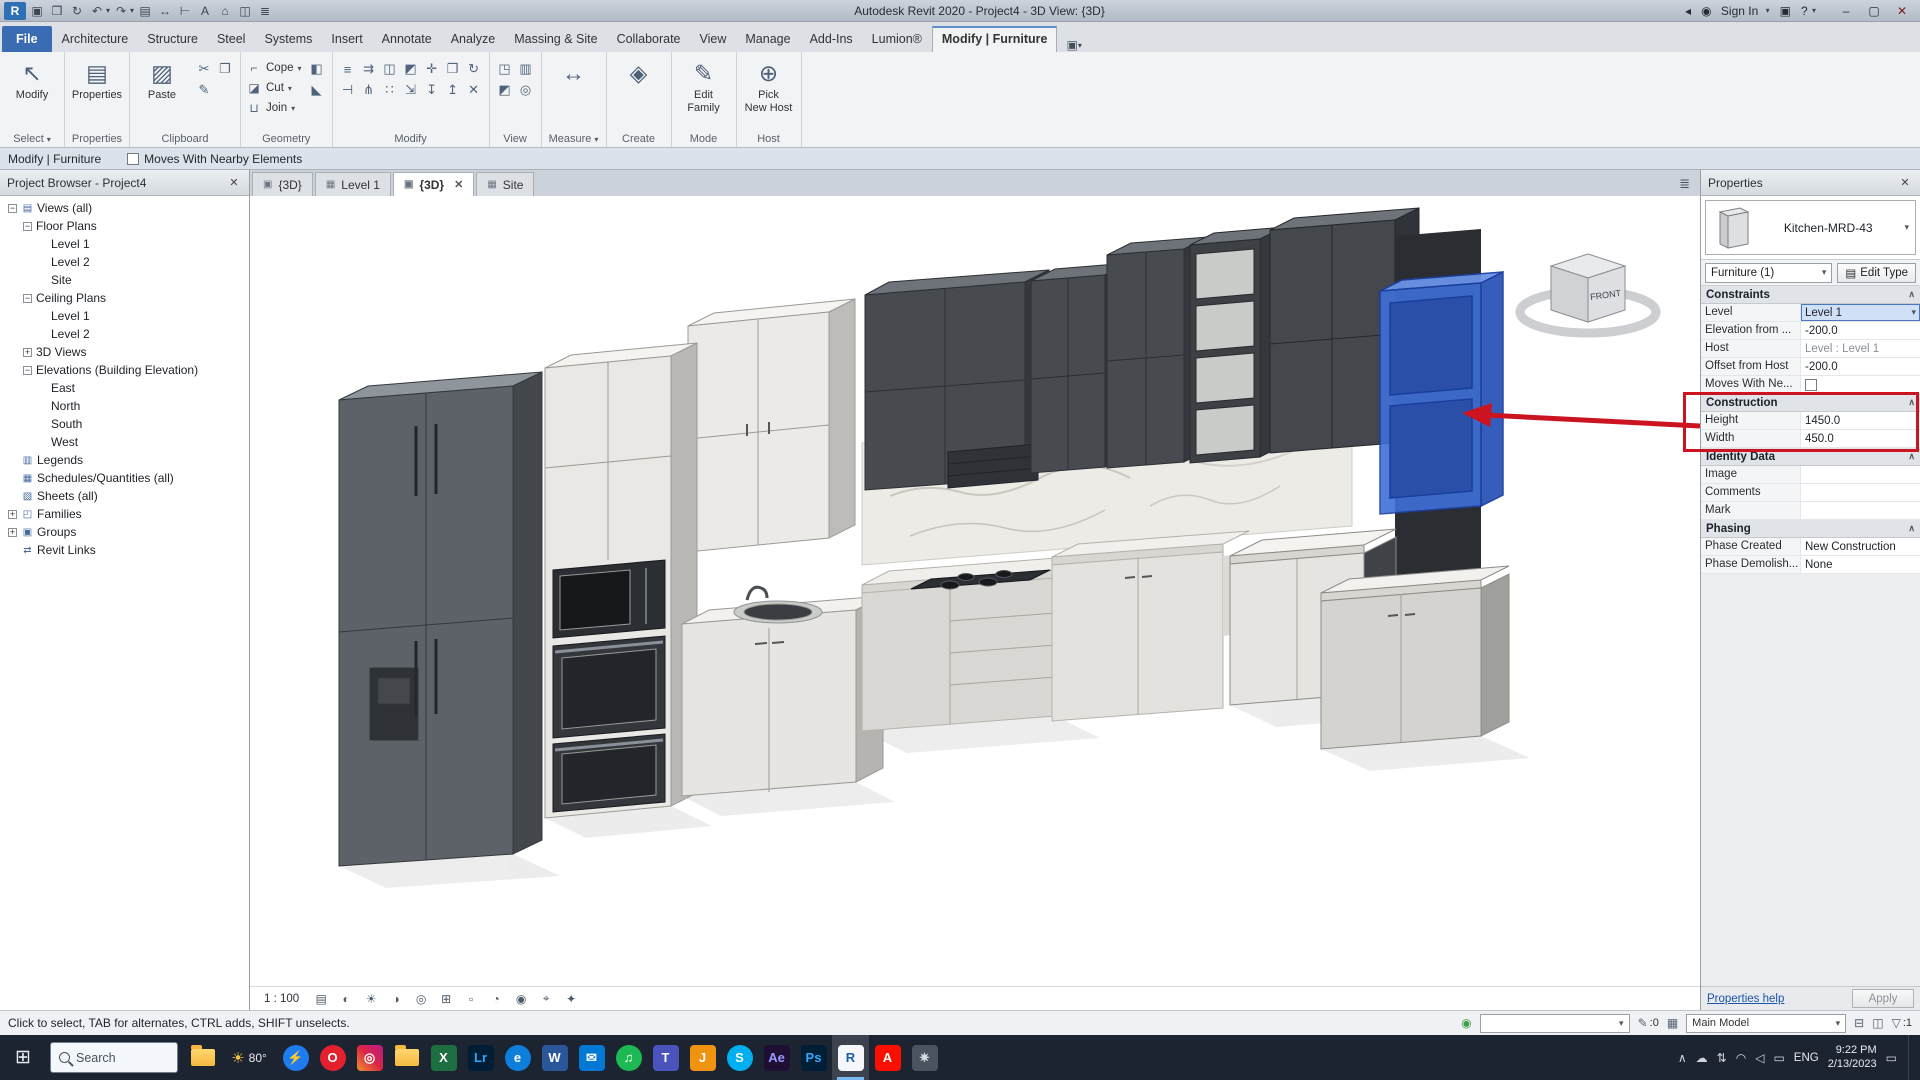  Describe the element at coordinates (27, 352) in the screenshot. I see `expand-icon: +` at that location.